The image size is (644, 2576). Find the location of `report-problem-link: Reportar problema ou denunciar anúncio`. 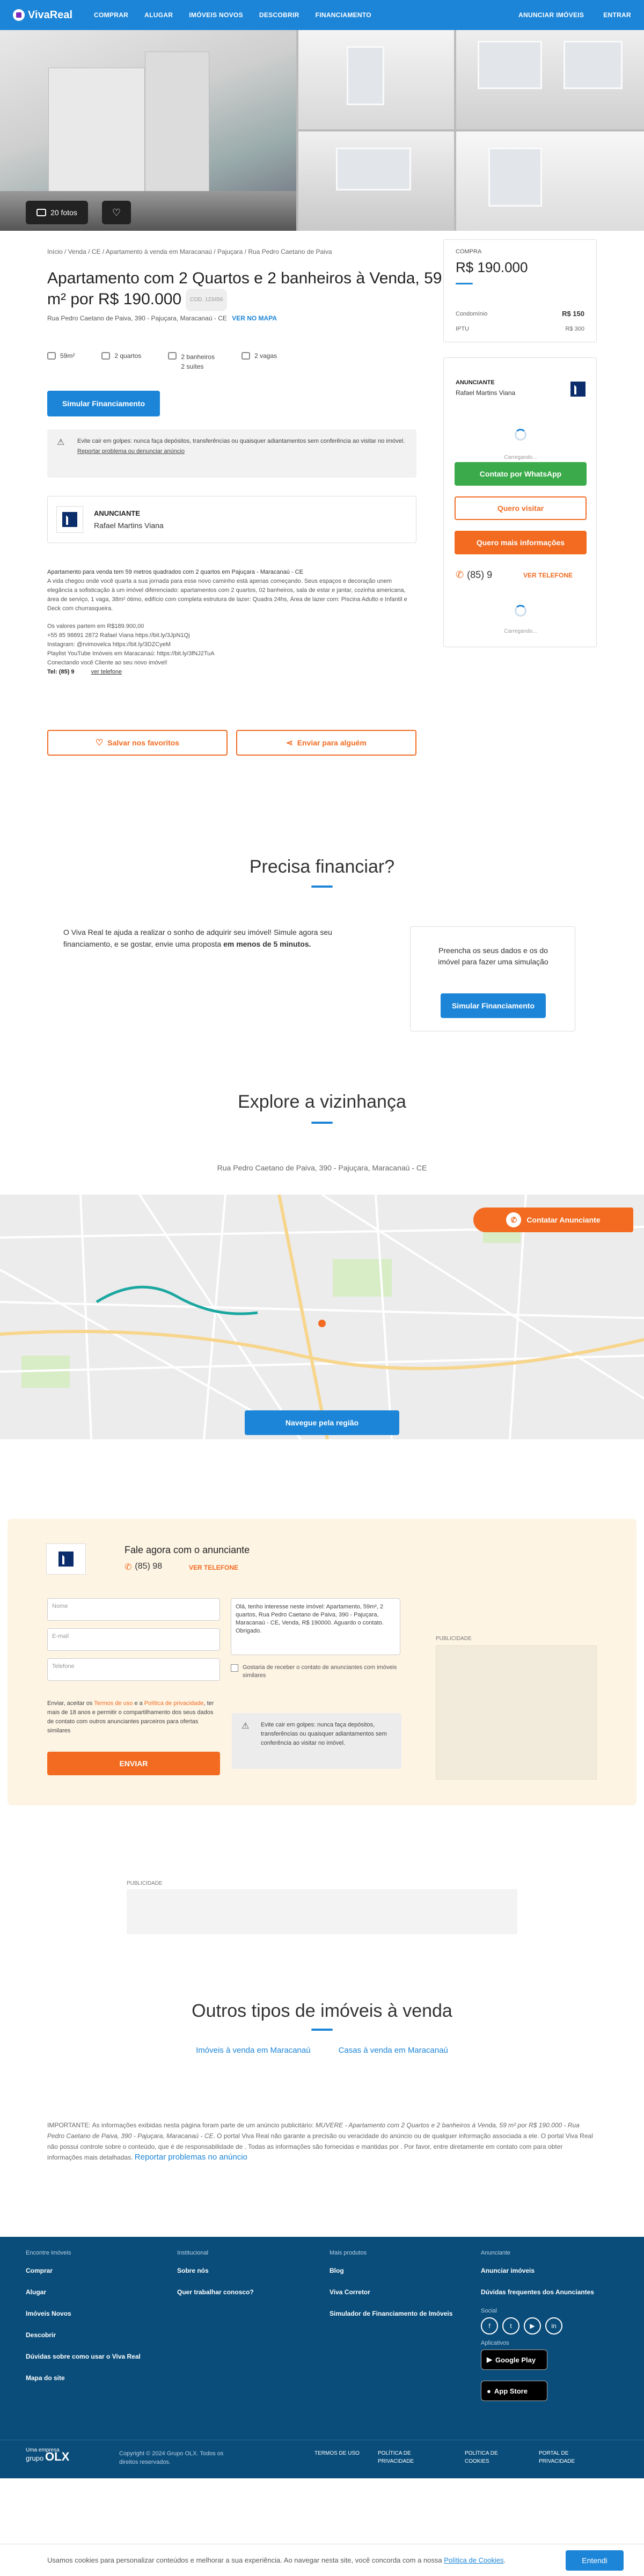

report-problem-link: Reportar problema ou denunciar anúncio is located at coordinates (131, 451).